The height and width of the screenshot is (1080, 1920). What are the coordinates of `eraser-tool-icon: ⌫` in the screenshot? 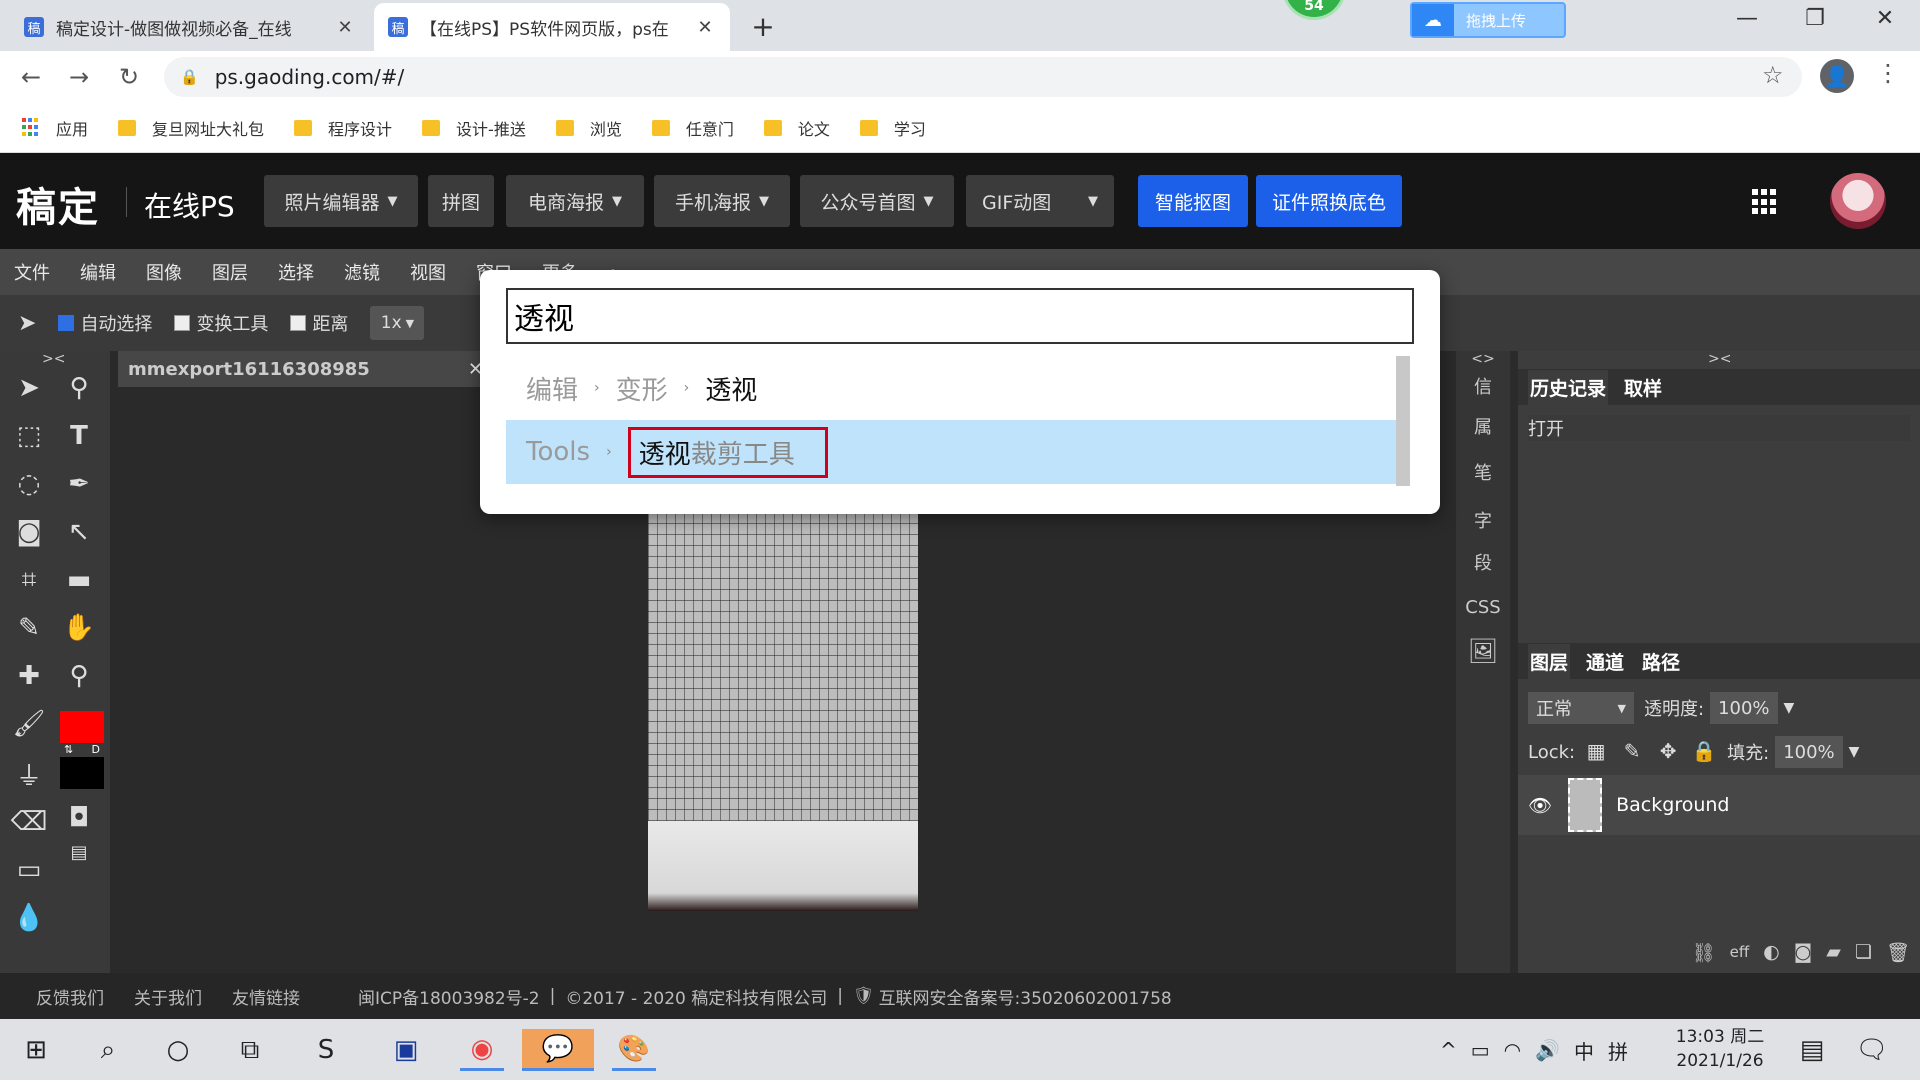 It's located at (29, 822).